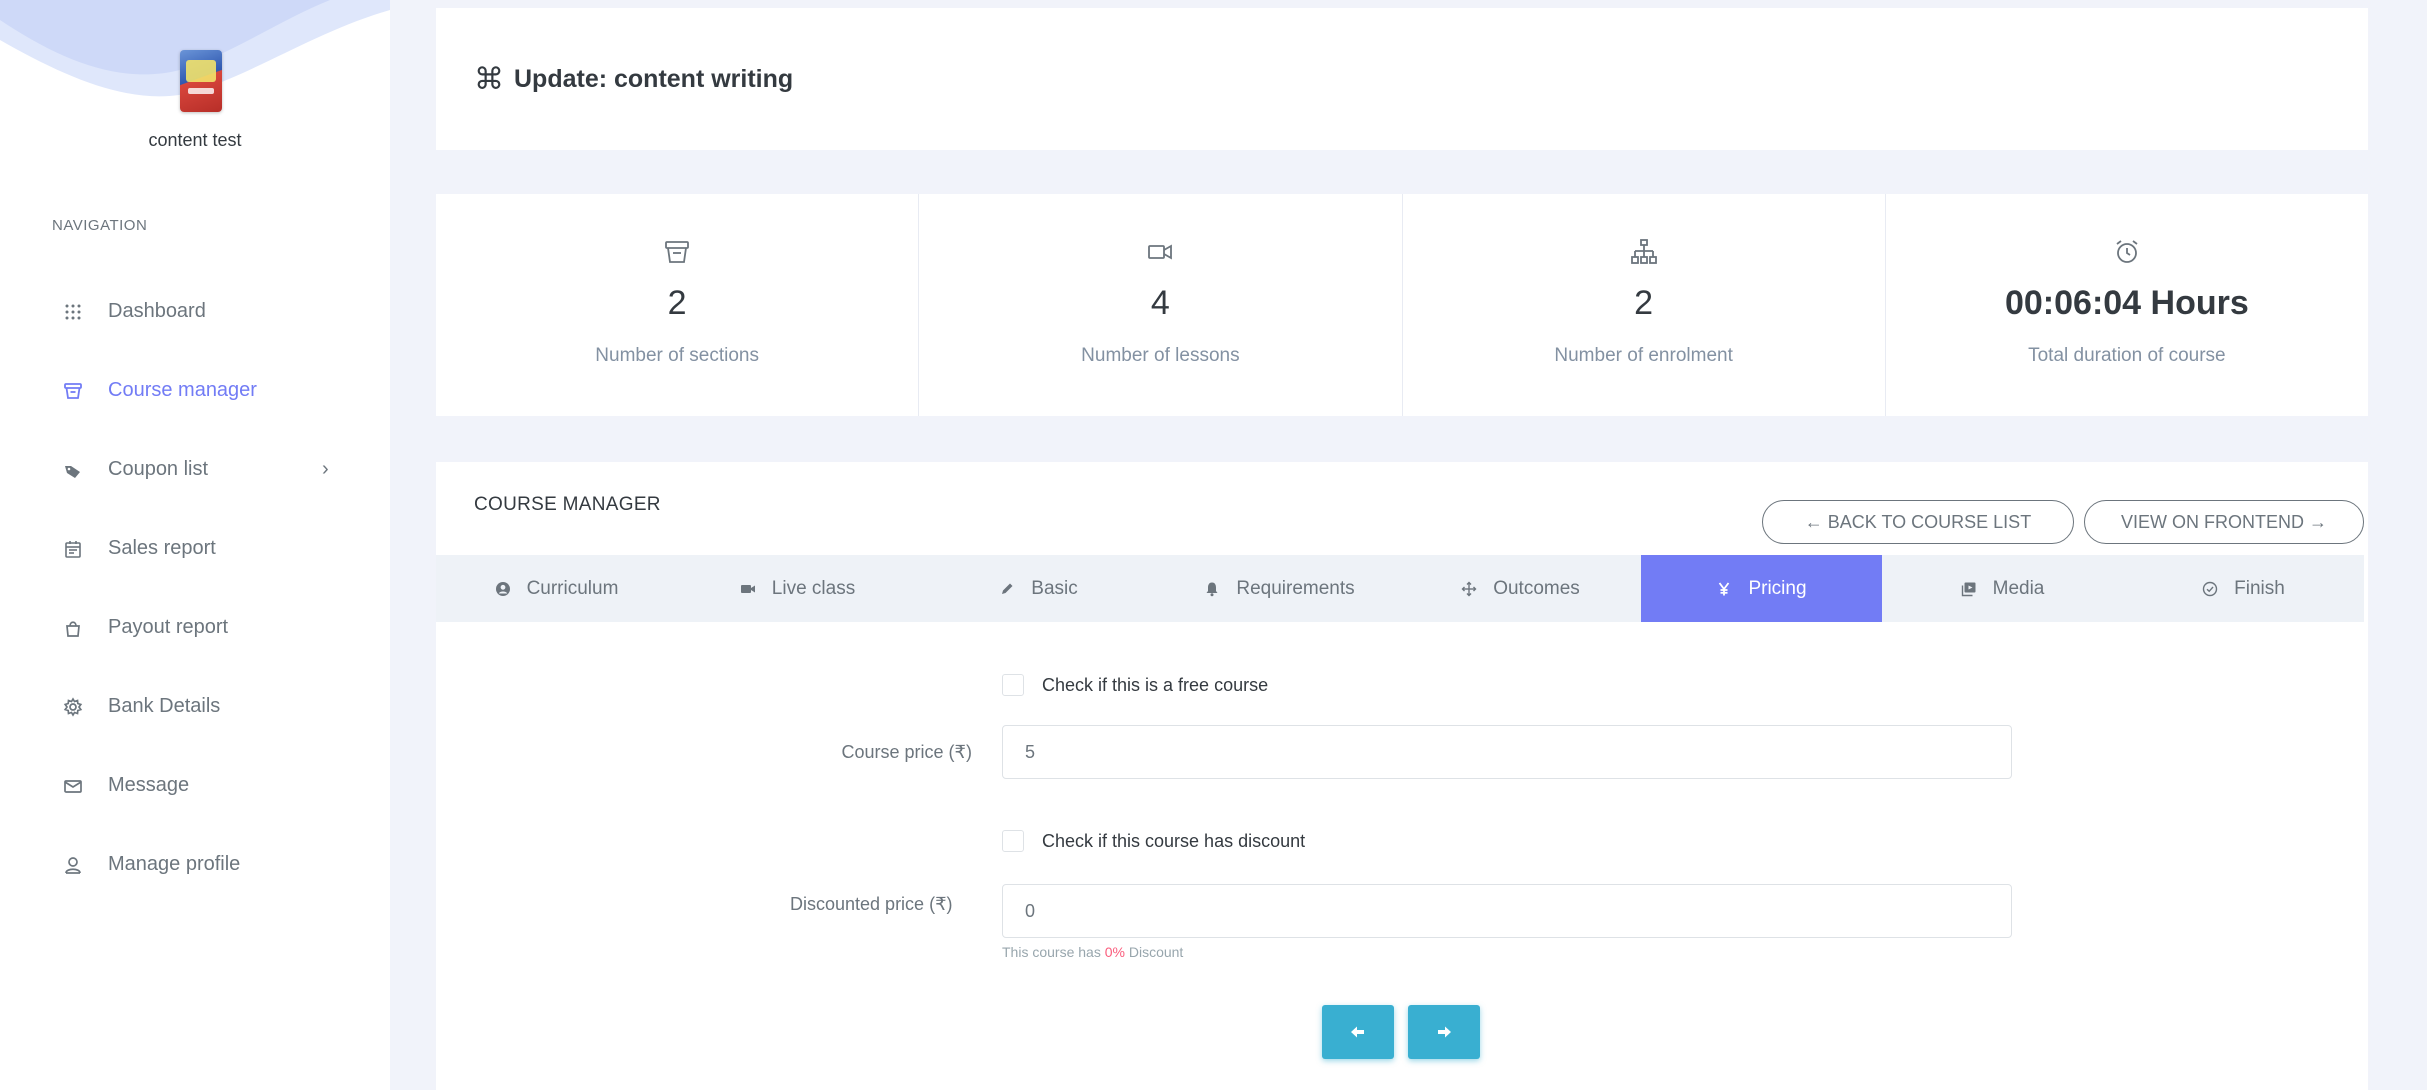  I want to click on user-name: content test, so click(195, 140).